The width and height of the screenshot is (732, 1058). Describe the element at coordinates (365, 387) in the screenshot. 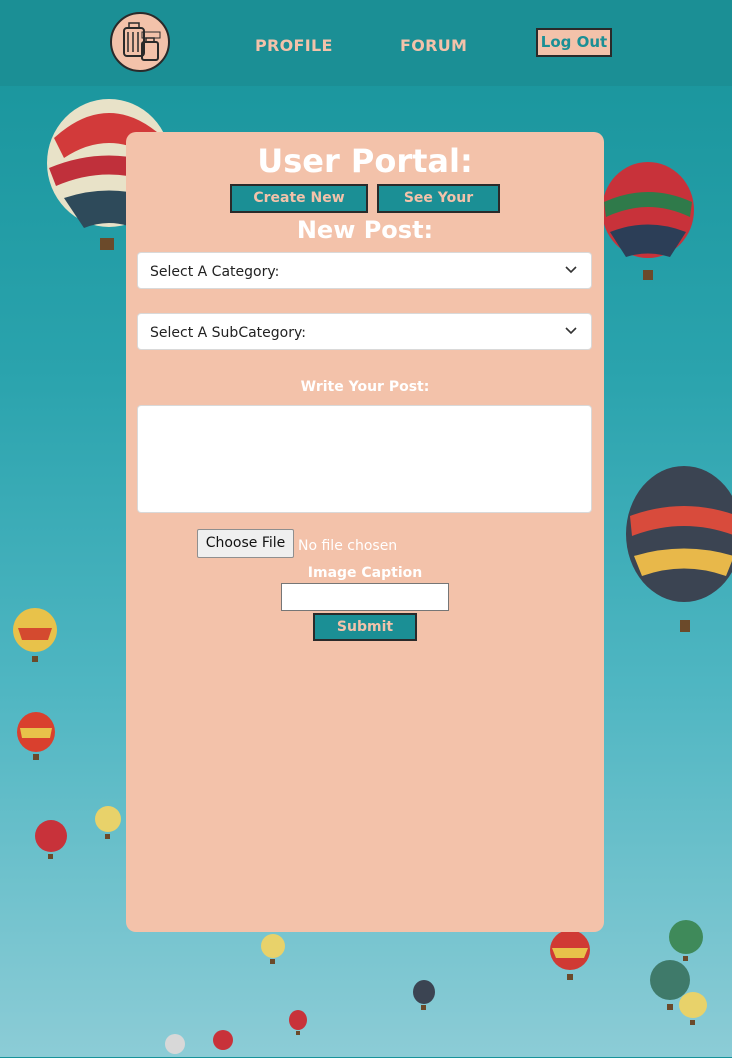

I see `post-textarea-label: Write Your Post:` at that location.